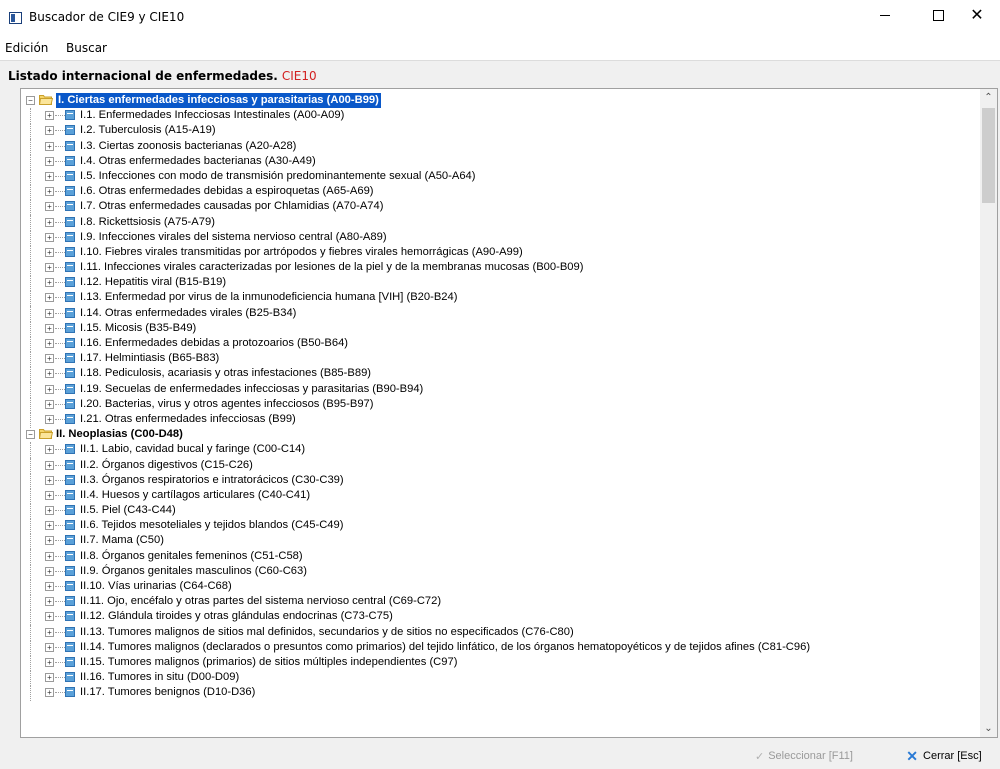  I want to click on minimize-button, so click(885, 15).